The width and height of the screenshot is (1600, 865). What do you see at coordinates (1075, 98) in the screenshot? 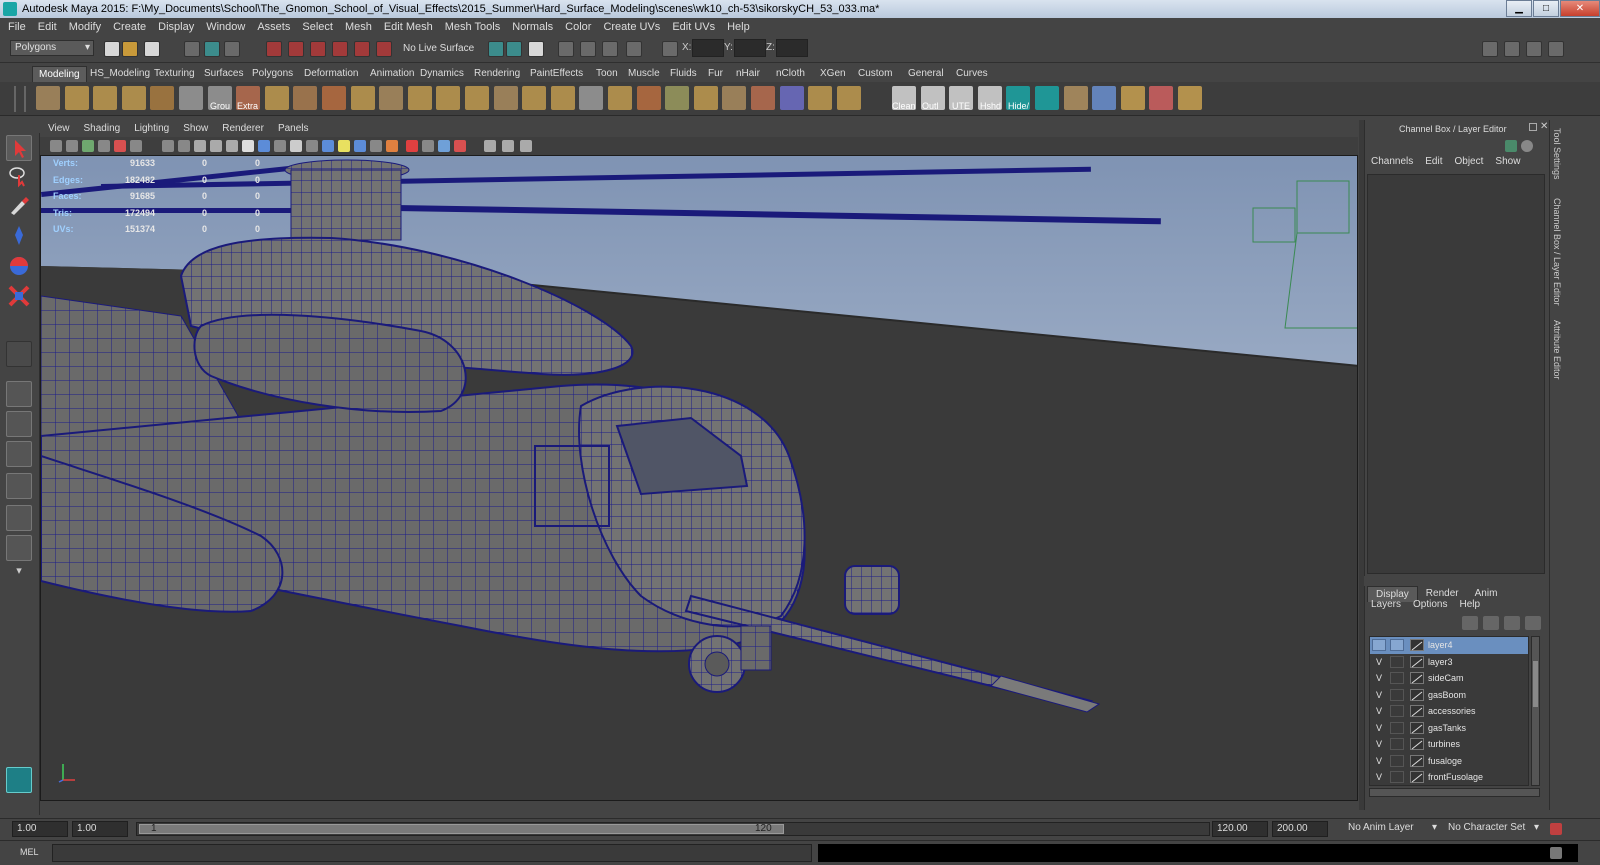
I see `shelf-extra-icon` at bounding box center [1075, 98].